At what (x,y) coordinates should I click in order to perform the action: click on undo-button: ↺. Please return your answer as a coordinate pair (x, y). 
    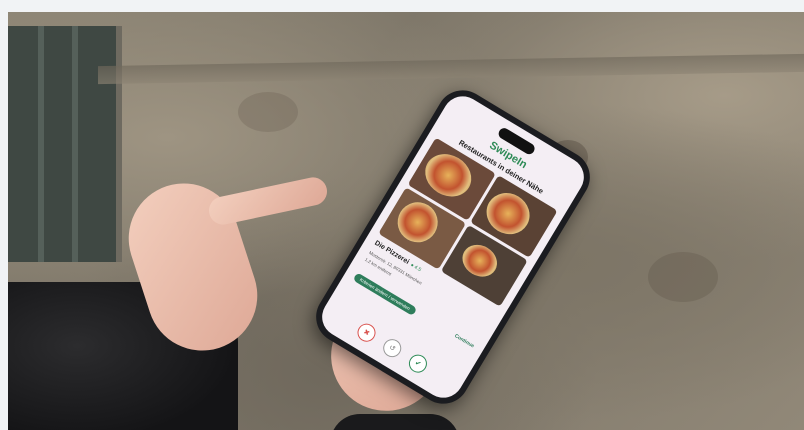
    Looking at the image, I should click on (392, 348).